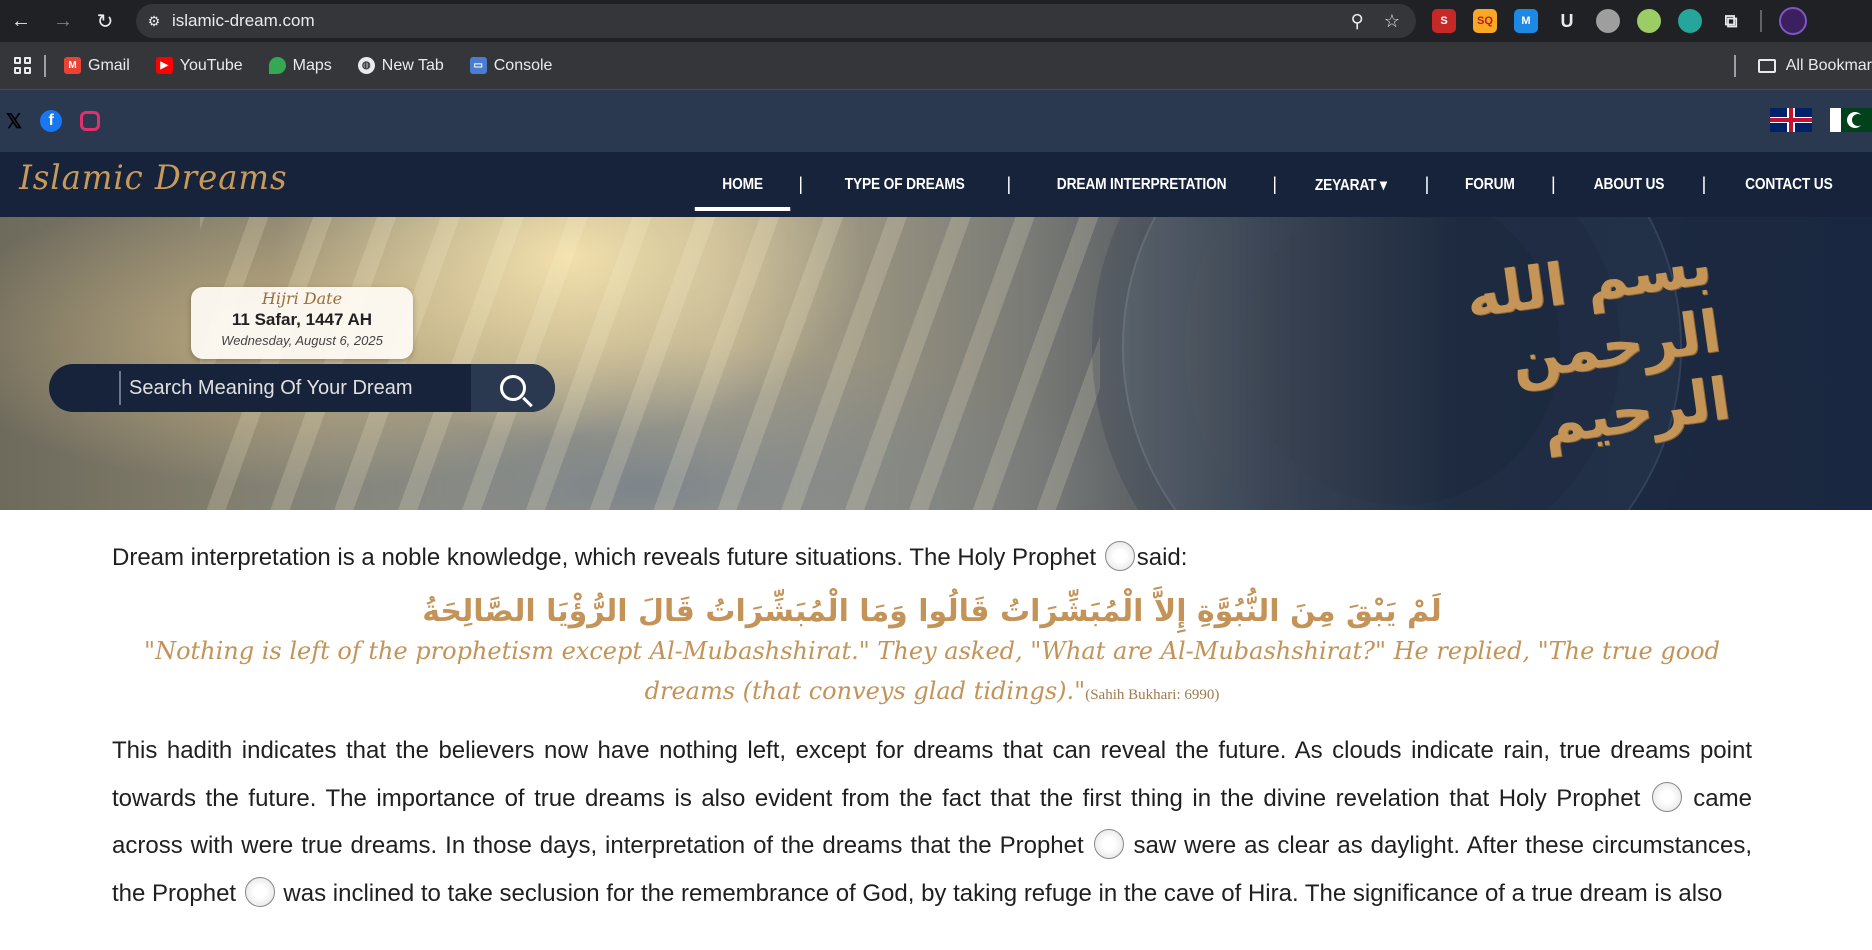 The height and width of the screenshot is (950, 1872). I want to click on instagram-icon, so click(90, 121).